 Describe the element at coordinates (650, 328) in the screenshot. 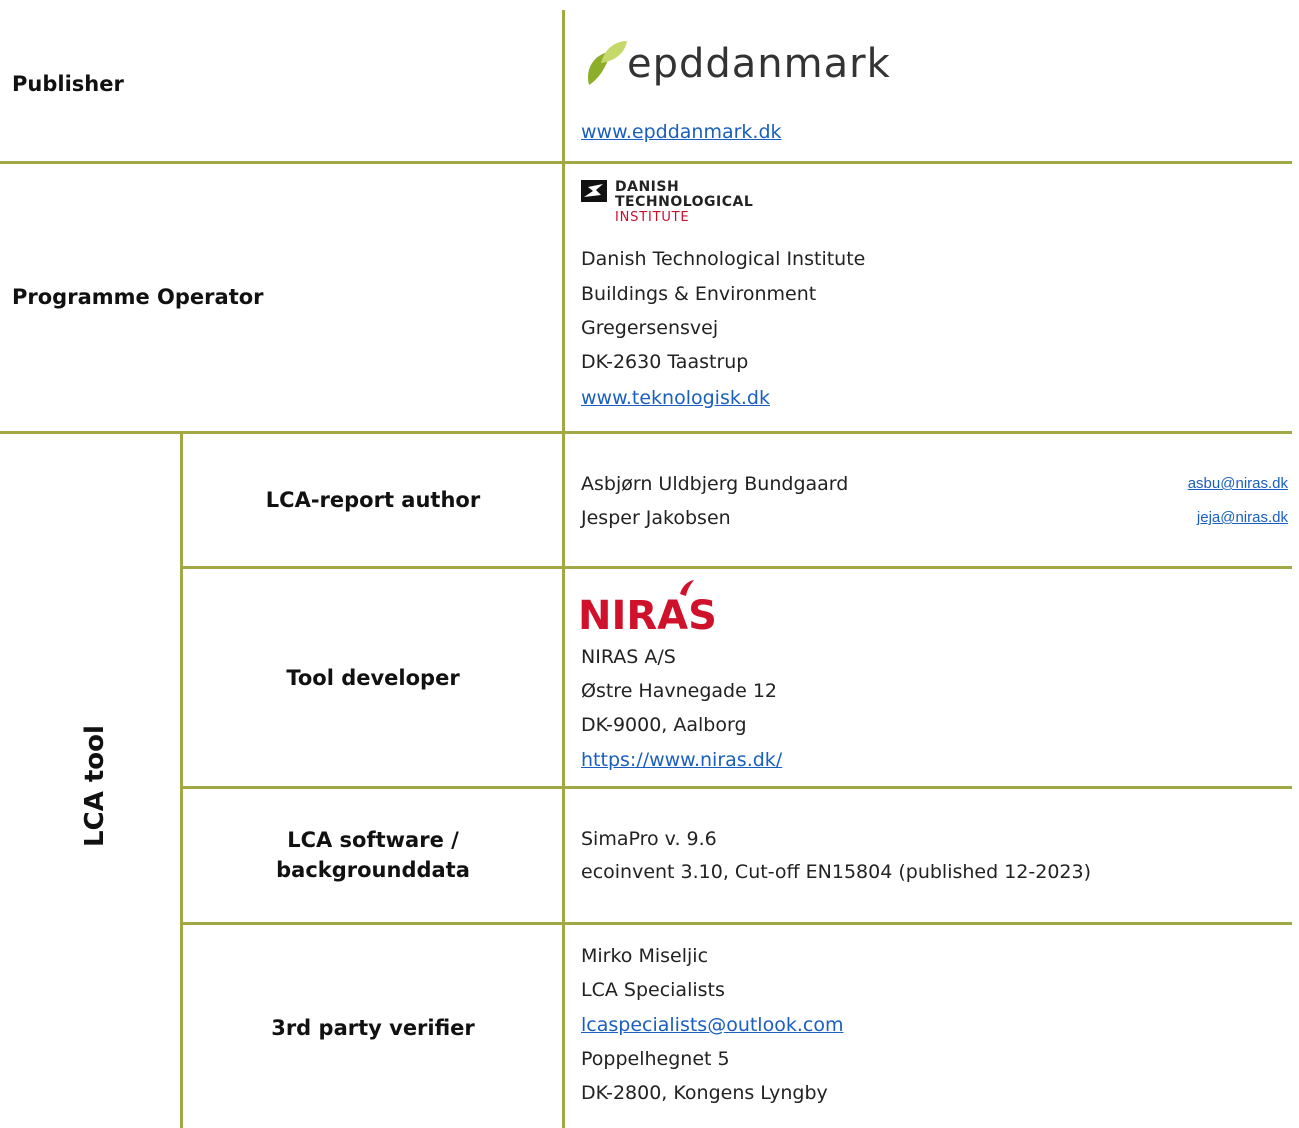

I see `operator-address-line: Gregersensvej` at that location.